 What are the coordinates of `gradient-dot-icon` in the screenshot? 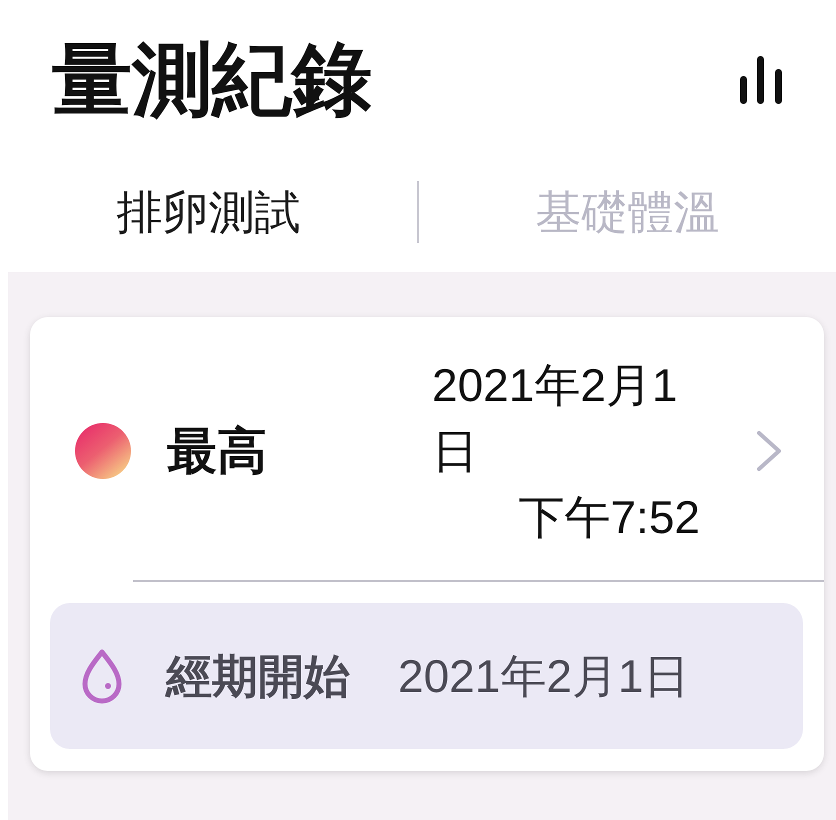 It's located at (103, 451).